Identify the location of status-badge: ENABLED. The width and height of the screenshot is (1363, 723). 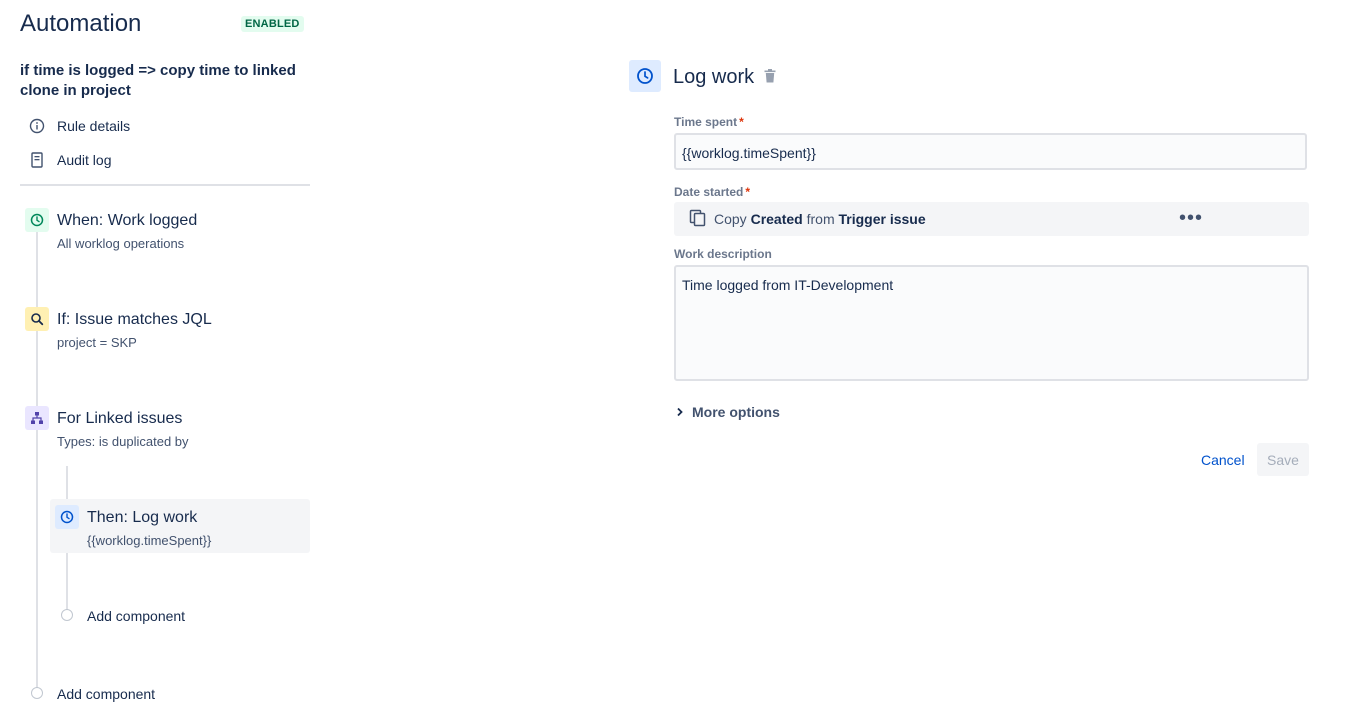
(272, 24).